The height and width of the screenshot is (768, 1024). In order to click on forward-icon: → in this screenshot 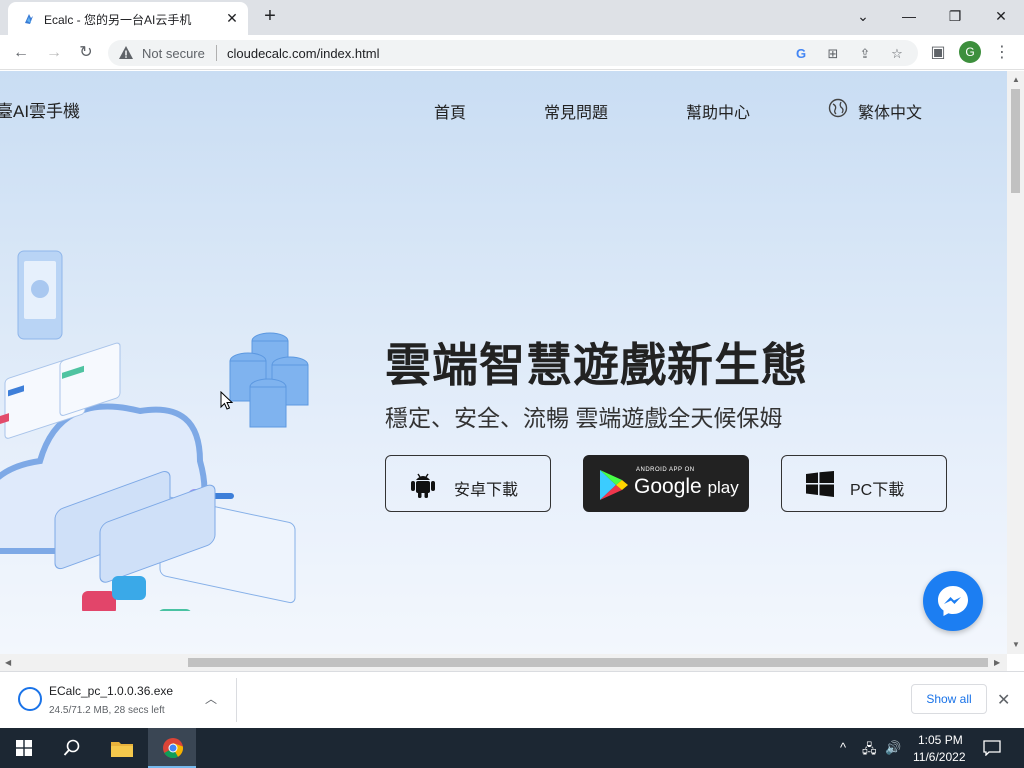, I will do `click(54, 53)`.